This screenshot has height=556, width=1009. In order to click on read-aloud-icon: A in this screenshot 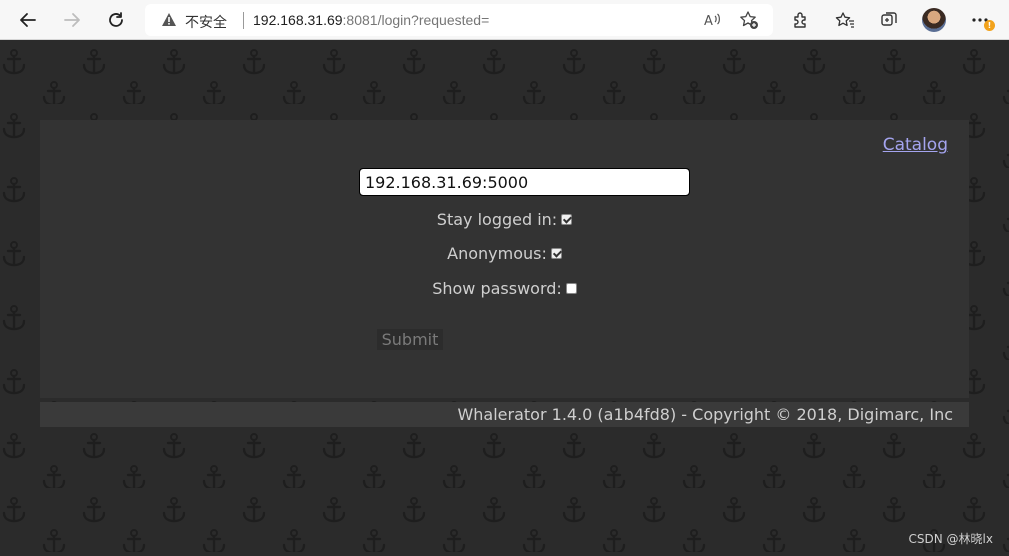, I will do `click(713, 21)`.